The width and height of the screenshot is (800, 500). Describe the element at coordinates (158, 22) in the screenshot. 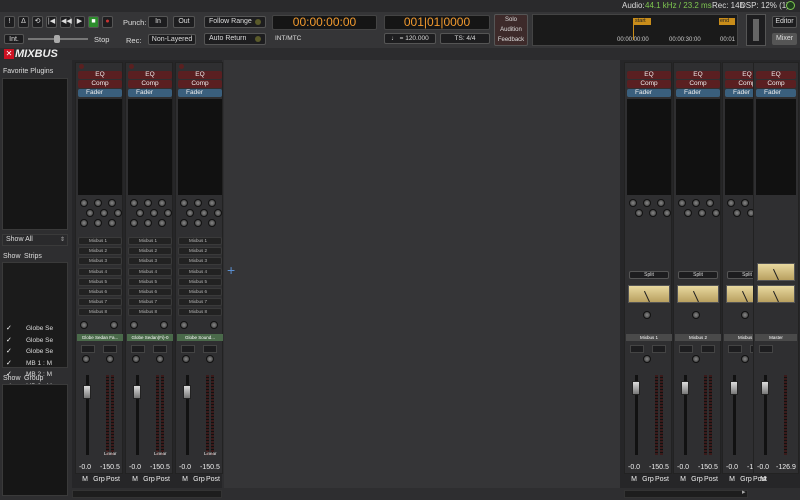

I see `punch-in-button: In` at that location.